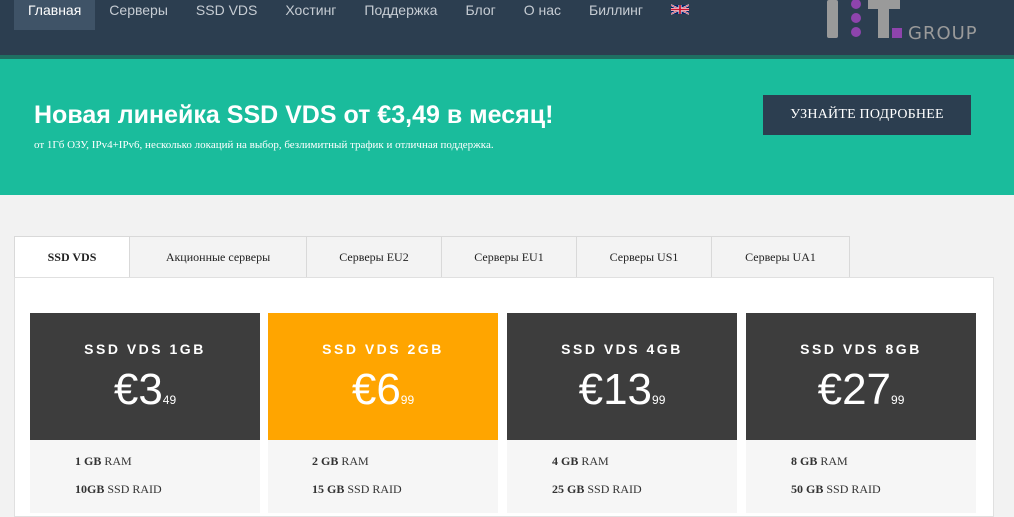 This screenshot has height=517, width=1014. I want to click on feature-disk: 10GB SSD RAID, so click(118, 489).